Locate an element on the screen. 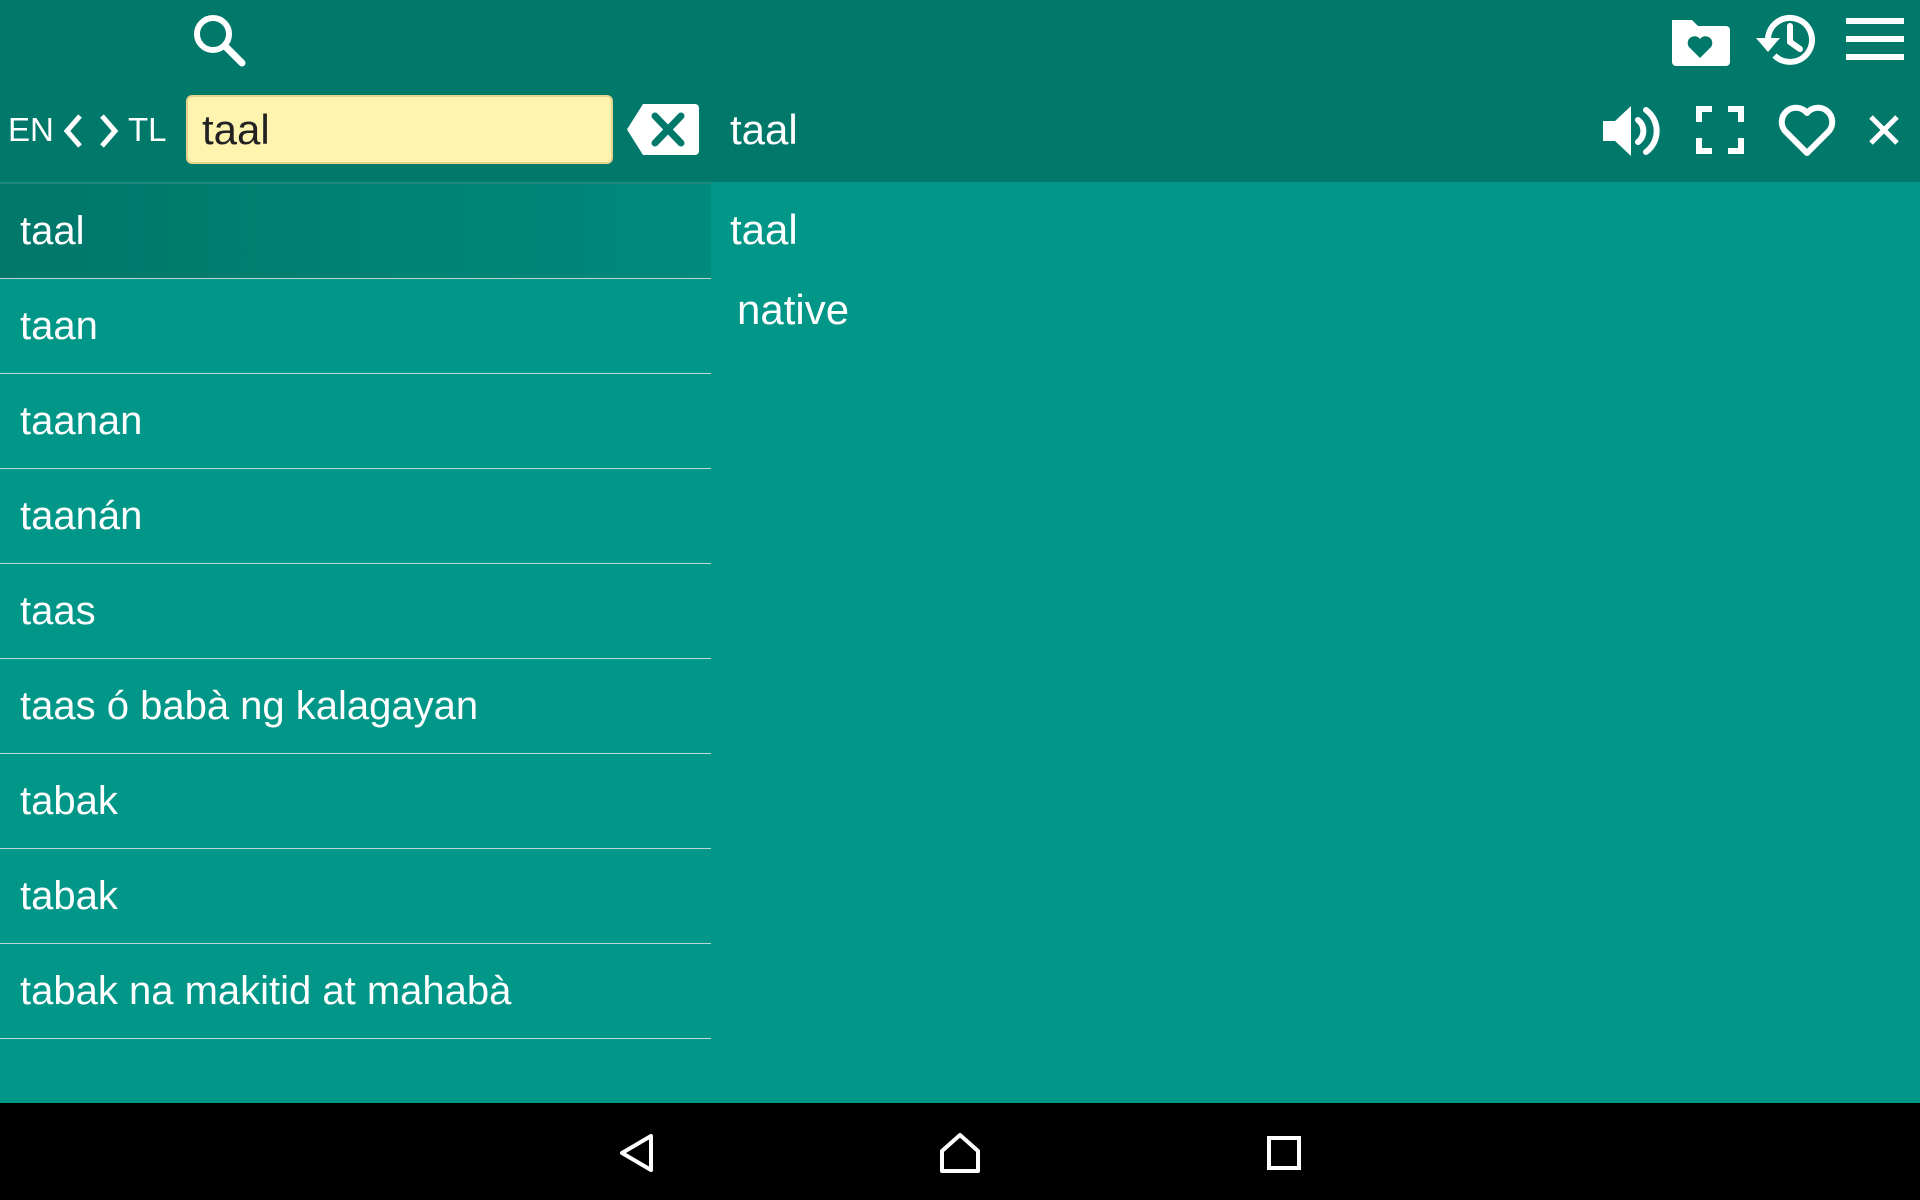 This screenshot has width=1920, height=1200. word-list-item: taanán is located at coordinates (355, 516).